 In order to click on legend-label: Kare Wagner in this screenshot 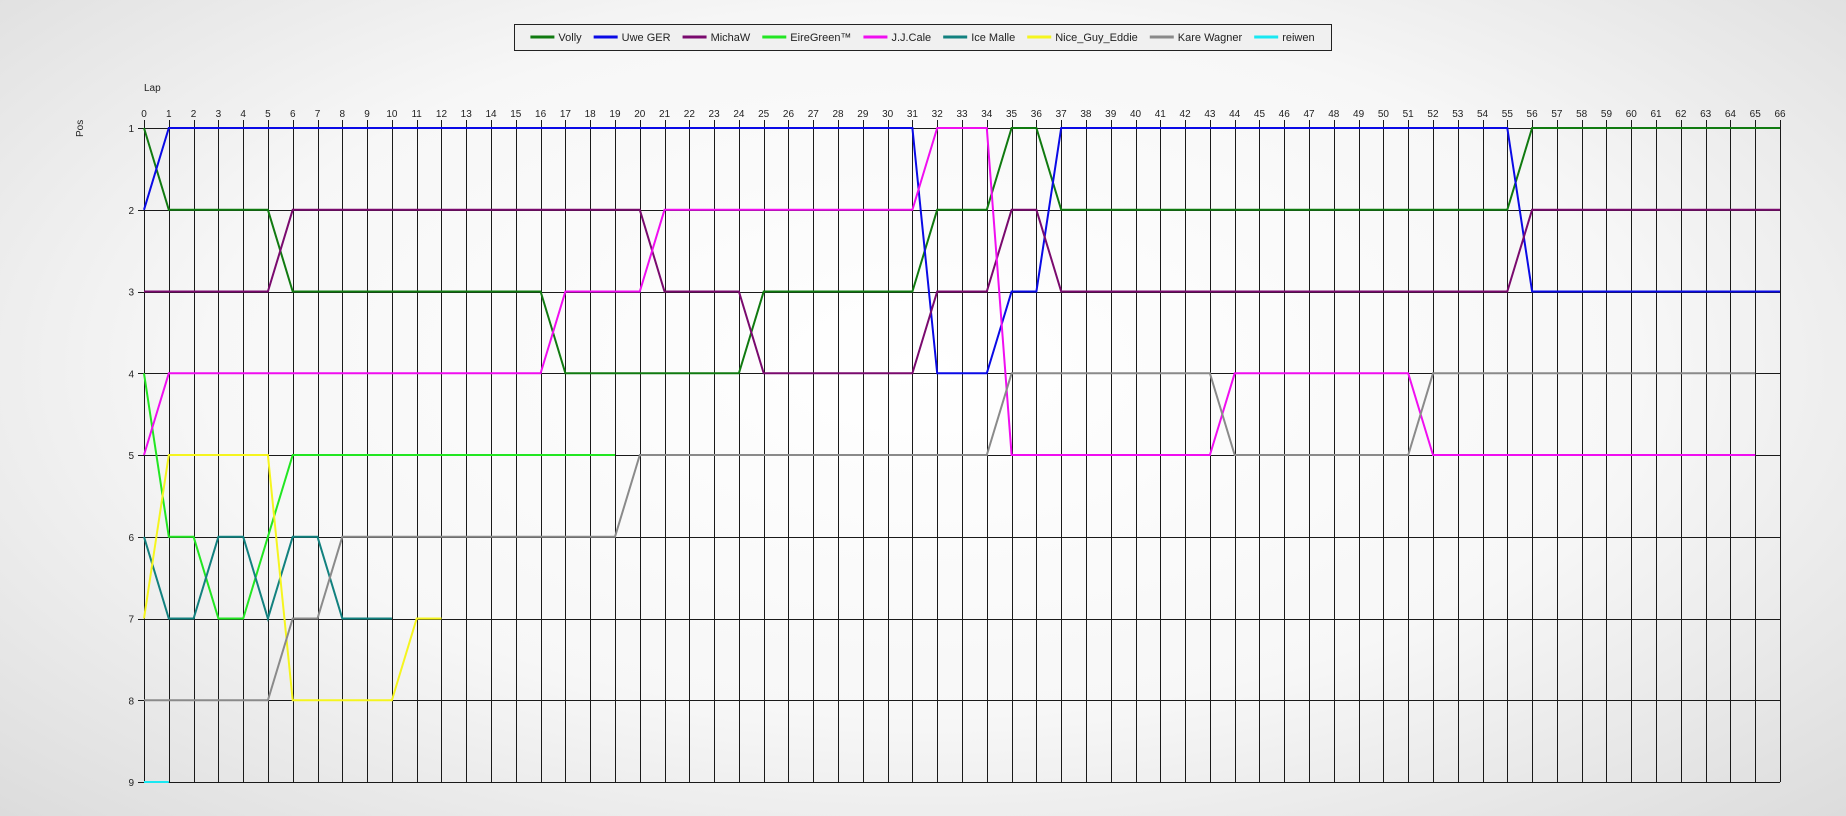, I will do `click(1210, 38)`.